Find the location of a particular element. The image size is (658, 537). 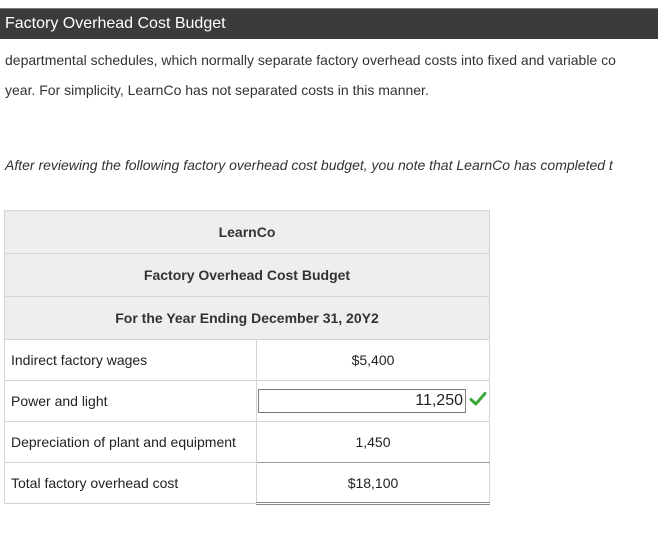

budget-period: For the Year Ending December 31, 20Y2 is located at coordinates (247, 318).